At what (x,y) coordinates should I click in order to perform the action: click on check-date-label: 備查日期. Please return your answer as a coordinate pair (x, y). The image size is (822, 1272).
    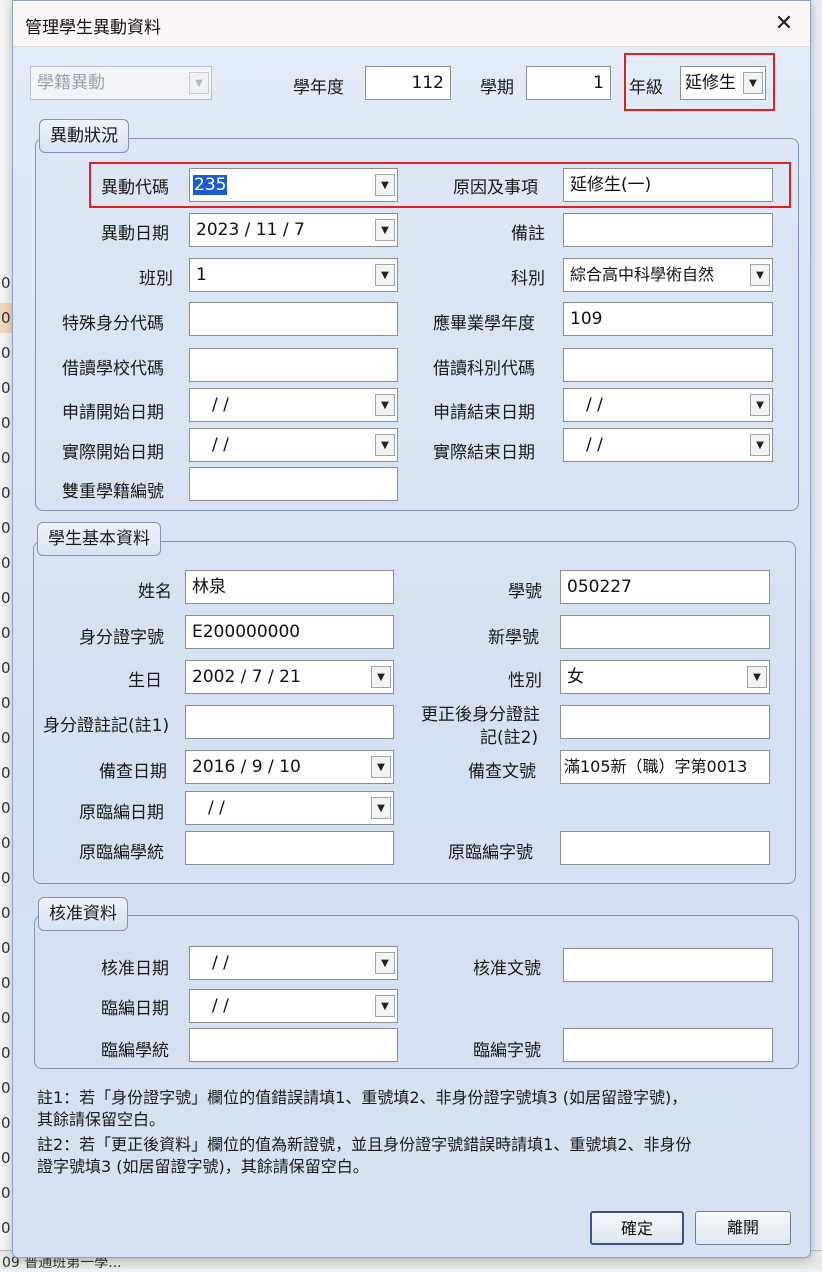
    Looking at the image, I should click on (133, 772).